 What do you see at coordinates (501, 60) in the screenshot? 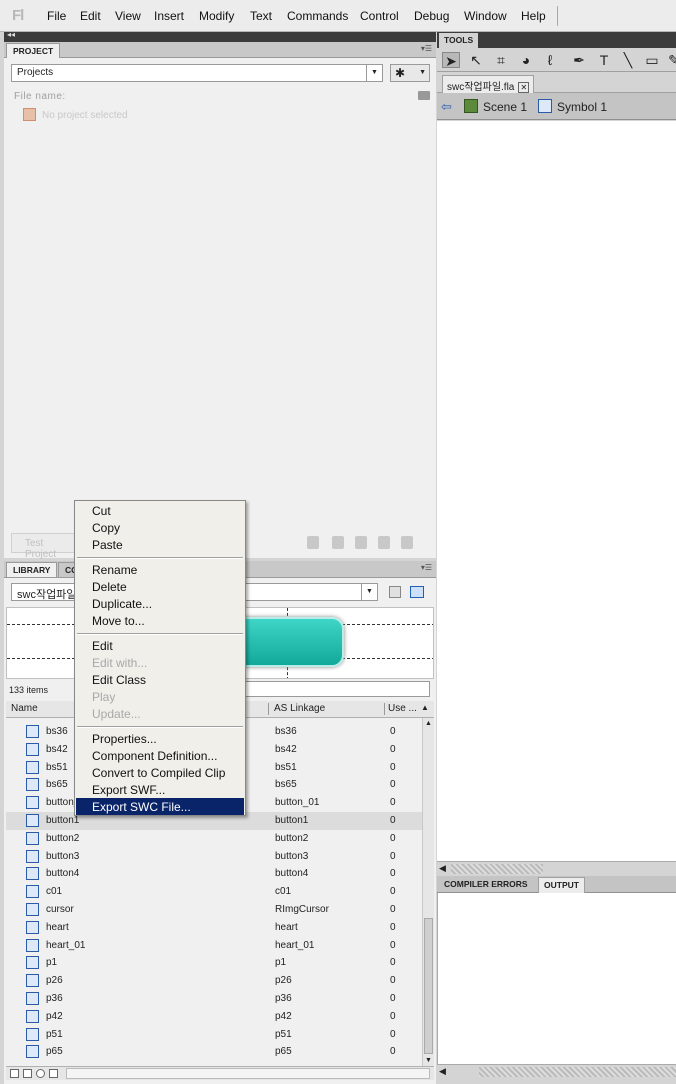
I see `free-transform-tool-icon: ⌗` at bounding box center [501, 60].